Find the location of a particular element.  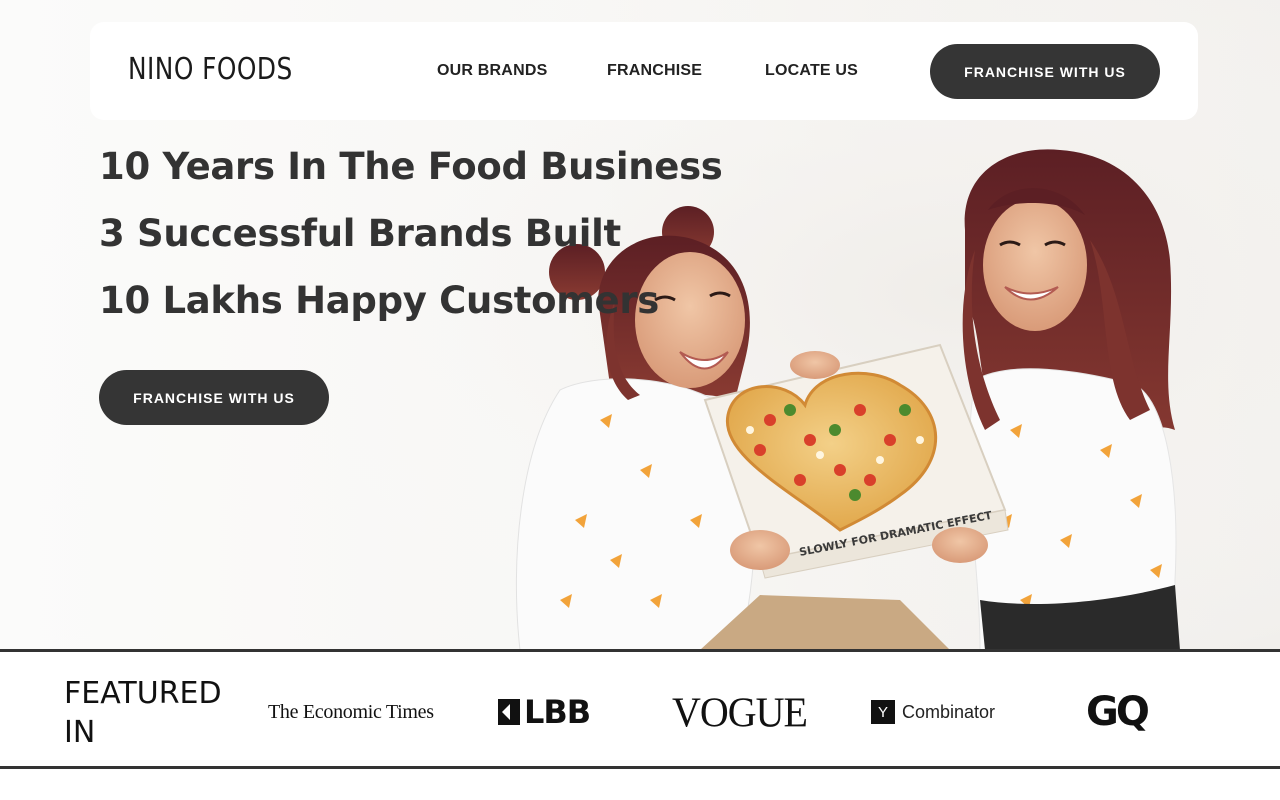

hero-line-brands: 3 Successful Brands Built is located at coordinates (360, 233).